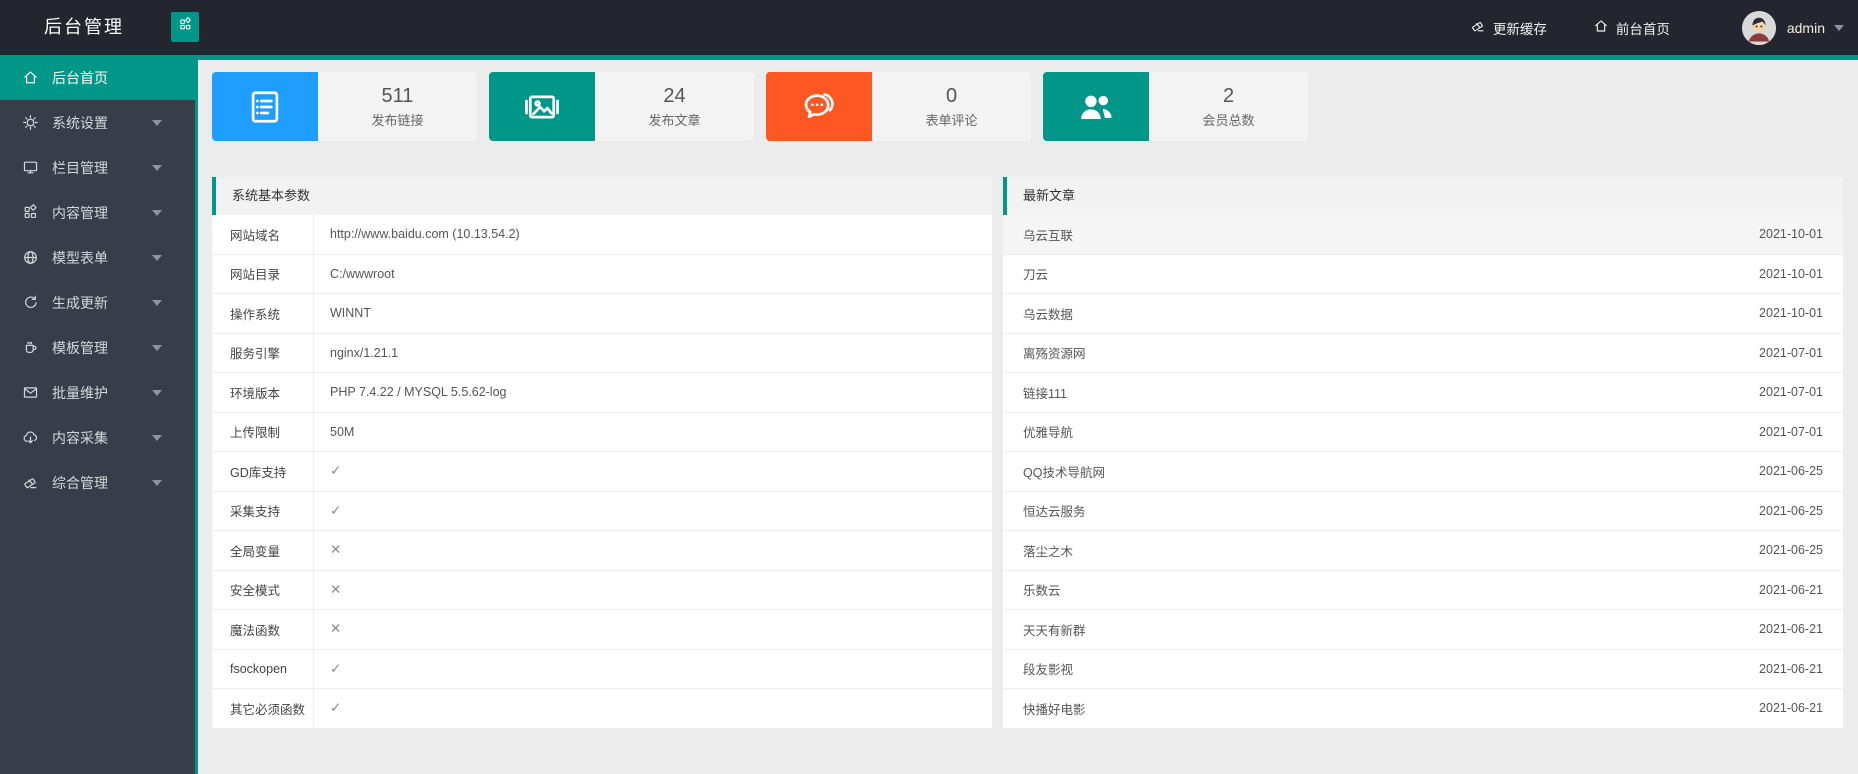 This screenshot has height=774, width=1858. Describe the element at coordinates (1048, 431) in the screenshot. I see `article-title-link: 优雅导航` at that location.